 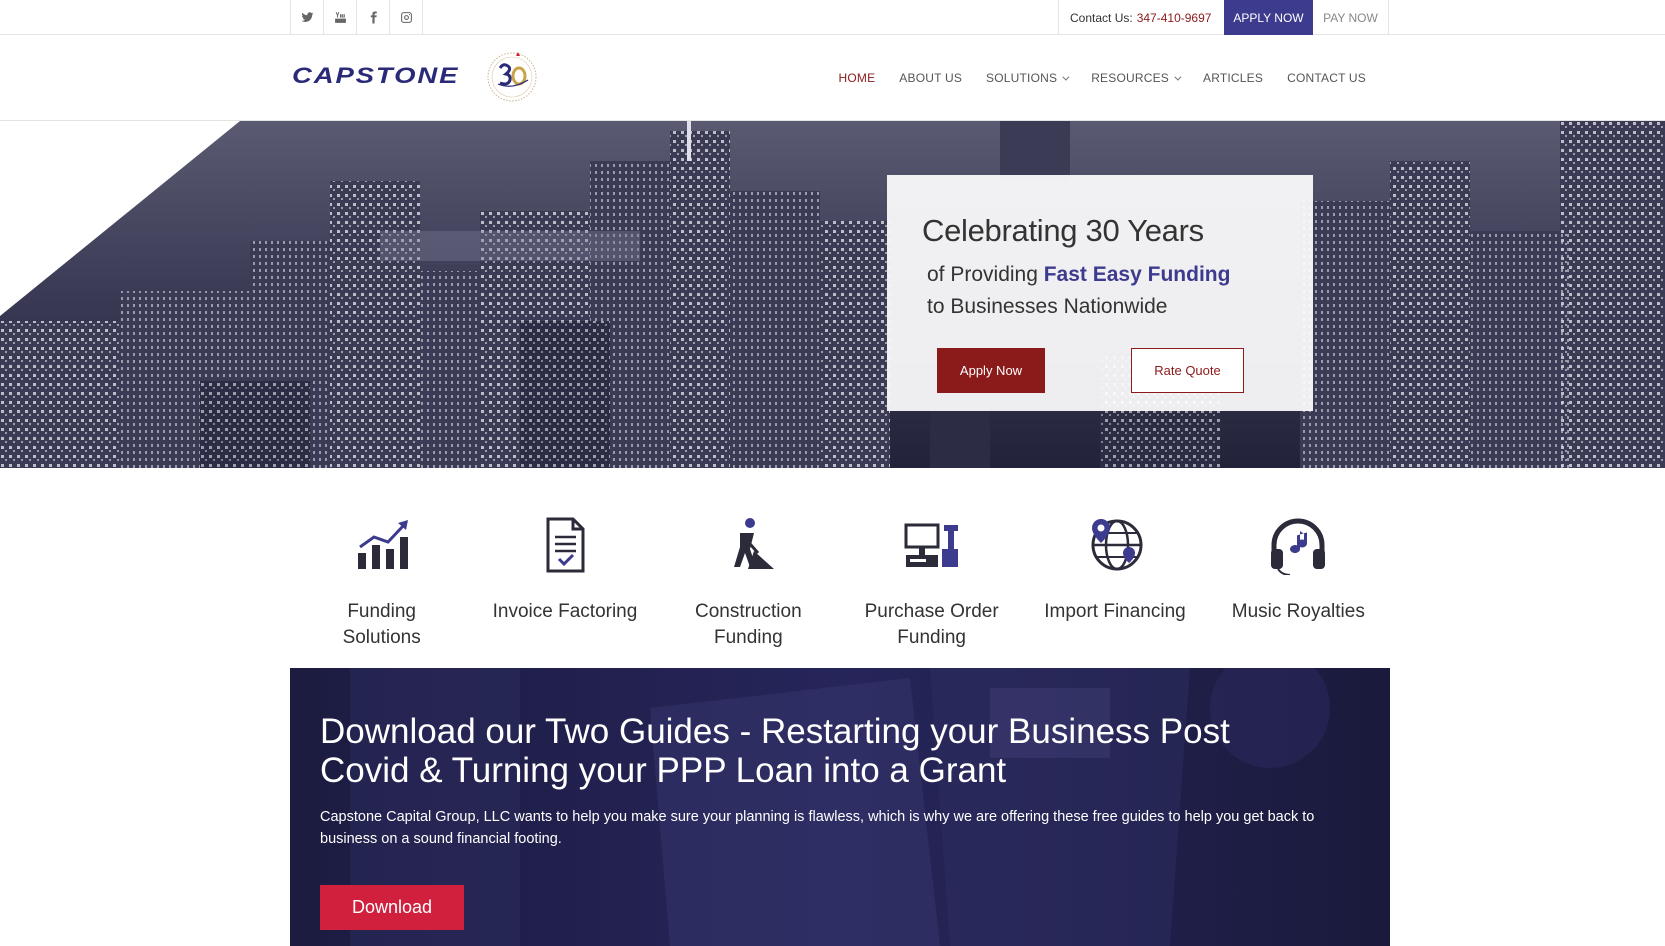 I want to click on youtube-link, so click(x=340, y=17).